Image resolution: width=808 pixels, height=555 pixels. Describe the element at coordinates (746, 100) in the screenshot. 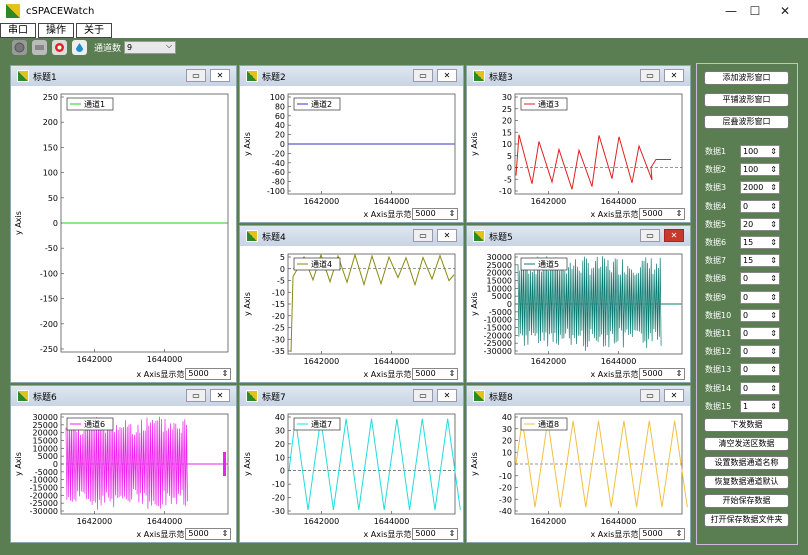

I see `sidebar-button-2: 平铺波形窗口` at that location.